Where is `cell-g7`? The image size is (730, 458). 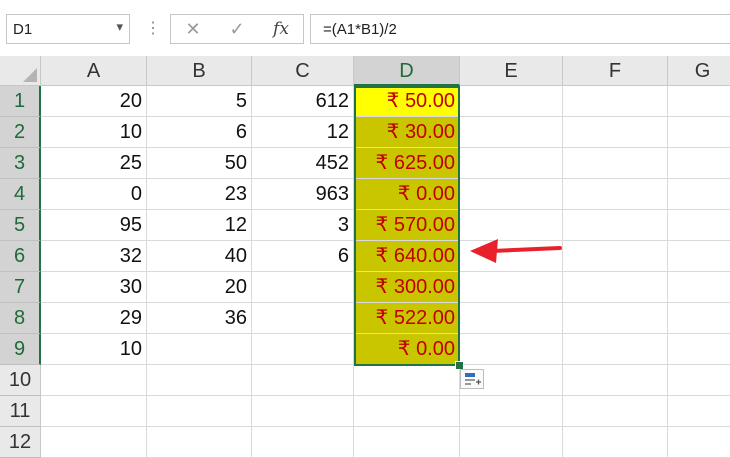
cell-g7 is located at coordinates (699, 287).